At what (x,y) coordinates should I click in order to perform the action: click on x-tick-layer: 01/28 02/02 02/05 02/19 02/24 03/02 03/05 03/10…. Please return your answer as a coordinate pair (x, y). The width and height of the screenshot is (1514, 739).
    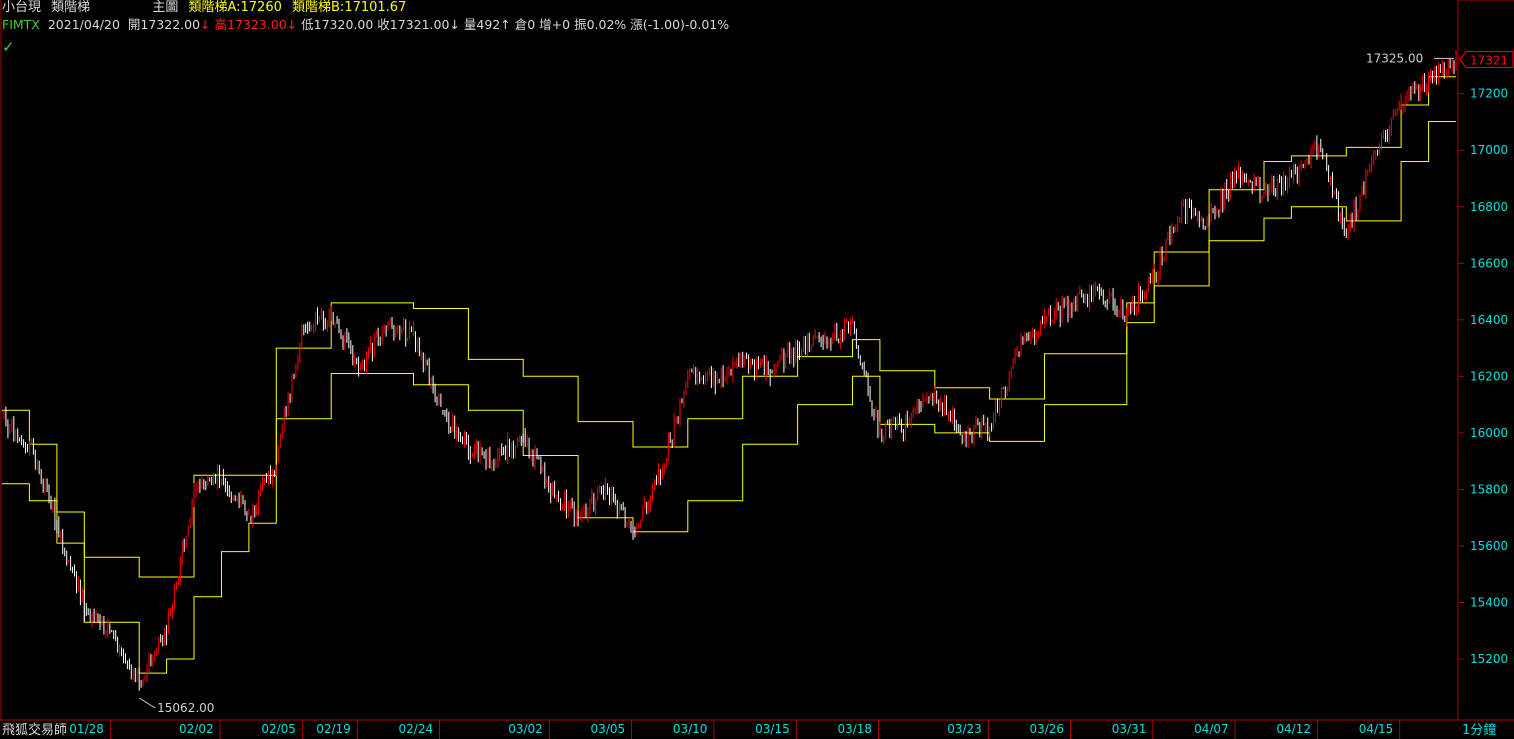
    Looking at the image, I should click on (735, 729).